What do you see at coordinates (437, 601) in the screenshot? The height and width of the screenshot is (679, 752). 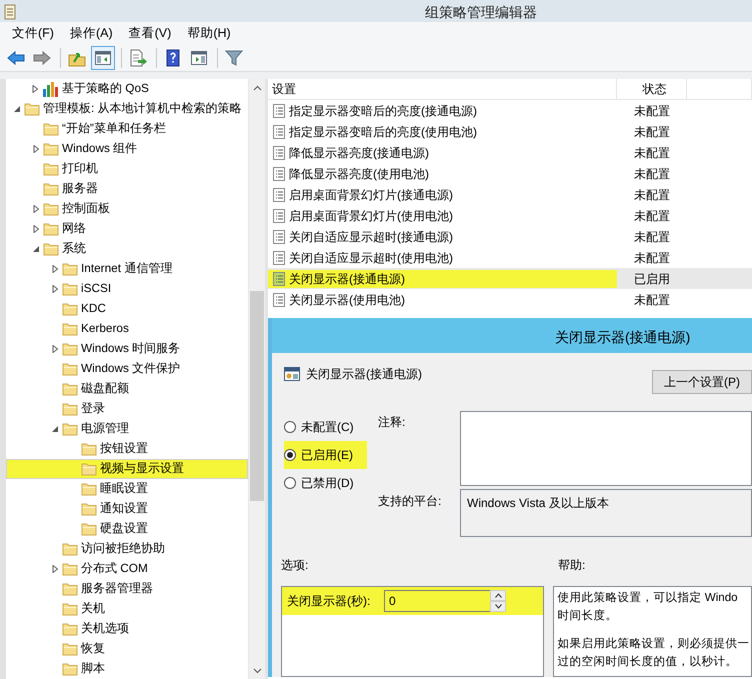 I see `number-field: 0` at bounding box center [437, 601].